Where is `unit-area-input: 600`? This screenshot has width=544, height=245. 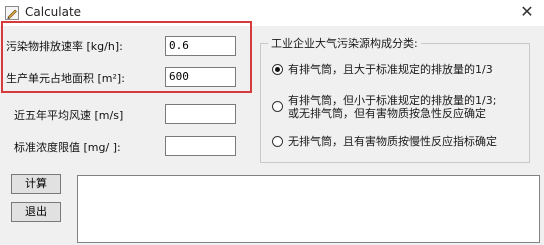
unit-area-input: 600 is located at coordinates (200, 77).